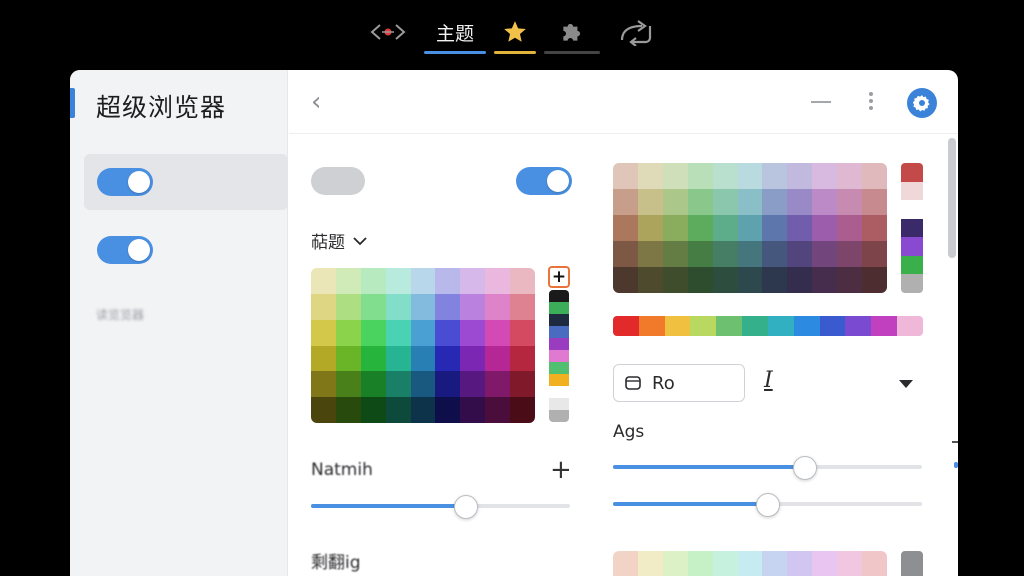  Describe the element at coordinates (455, 32) in the screenshot. I see `tab-theme: 主题` at that location.